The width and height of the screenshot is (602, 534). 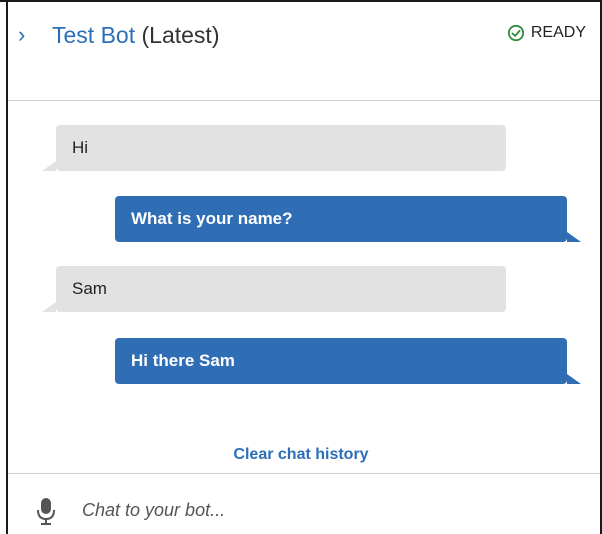 I want to click on status-badge: READY, so click(x=546, y=33).